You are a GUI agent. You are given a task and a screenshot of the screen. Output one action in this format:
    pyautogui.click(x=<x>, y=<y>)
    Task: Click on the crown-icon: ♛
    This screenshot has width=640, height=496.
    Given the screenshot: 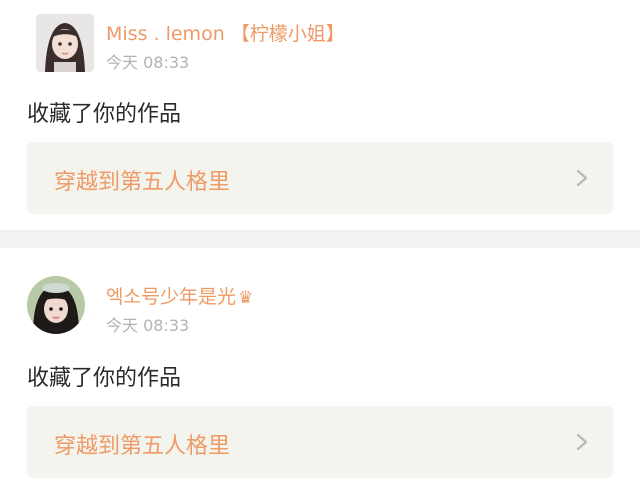 What is the action you would take?
    pyautogui.click(x=245, y=298)
    